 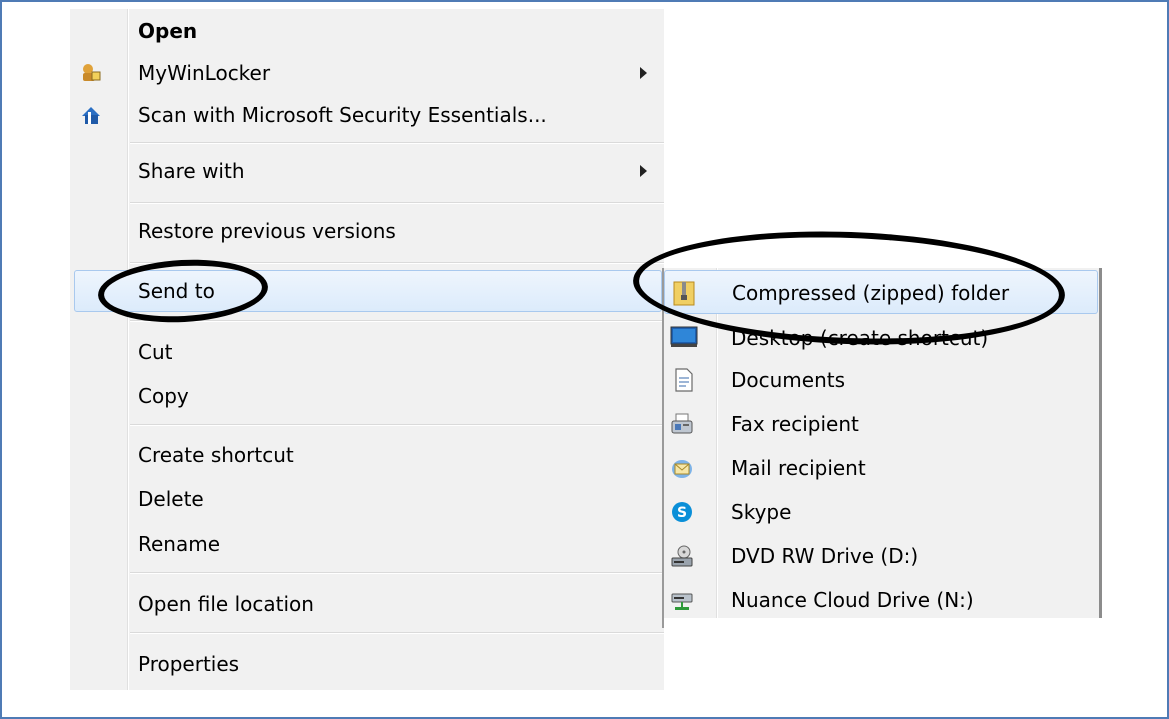 I want to click on lock-user-icon, so click(x=92, y=72).